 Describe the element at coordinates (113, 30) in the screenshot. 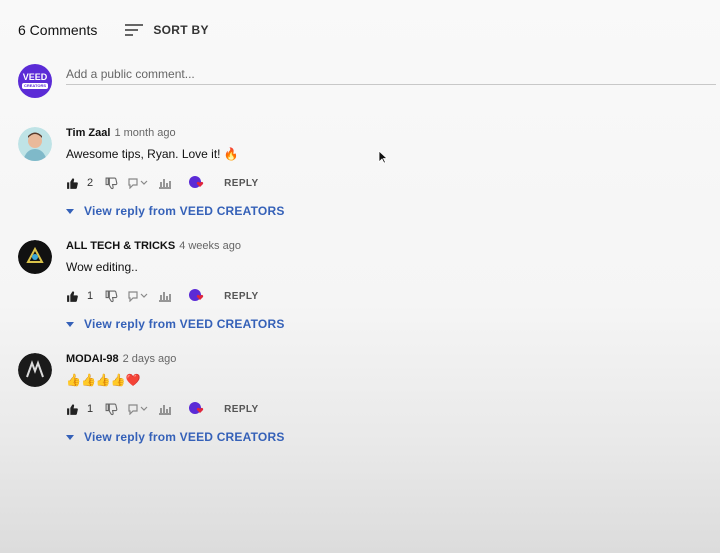

I see `comments-header: 6 Comments SORT BY` at that location.